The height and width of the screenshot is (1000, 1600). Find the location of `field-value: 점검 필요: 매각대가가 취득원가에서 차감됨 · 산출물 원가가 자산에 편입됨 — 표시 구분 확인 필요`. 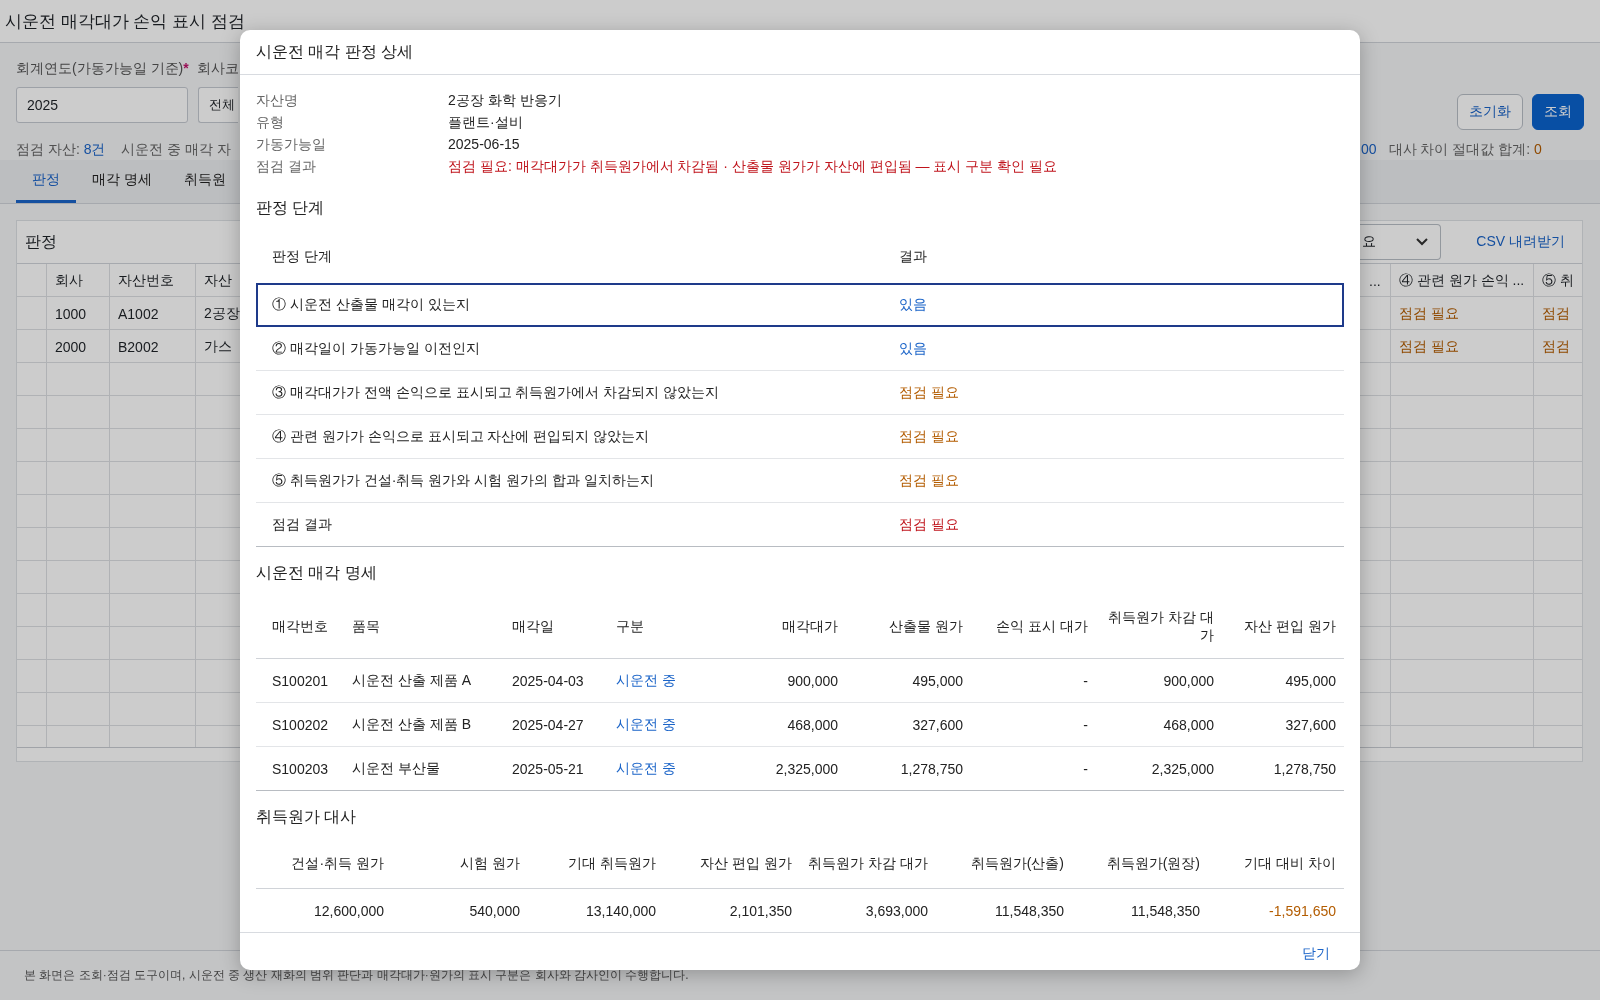

field-value: 점검 필요: 매각대가가 취득원가에서 차감됨 · 산출물 원가가 자산에 편입됨 — 표시 구분 확인 필요 is located at coordinates (753, 166).